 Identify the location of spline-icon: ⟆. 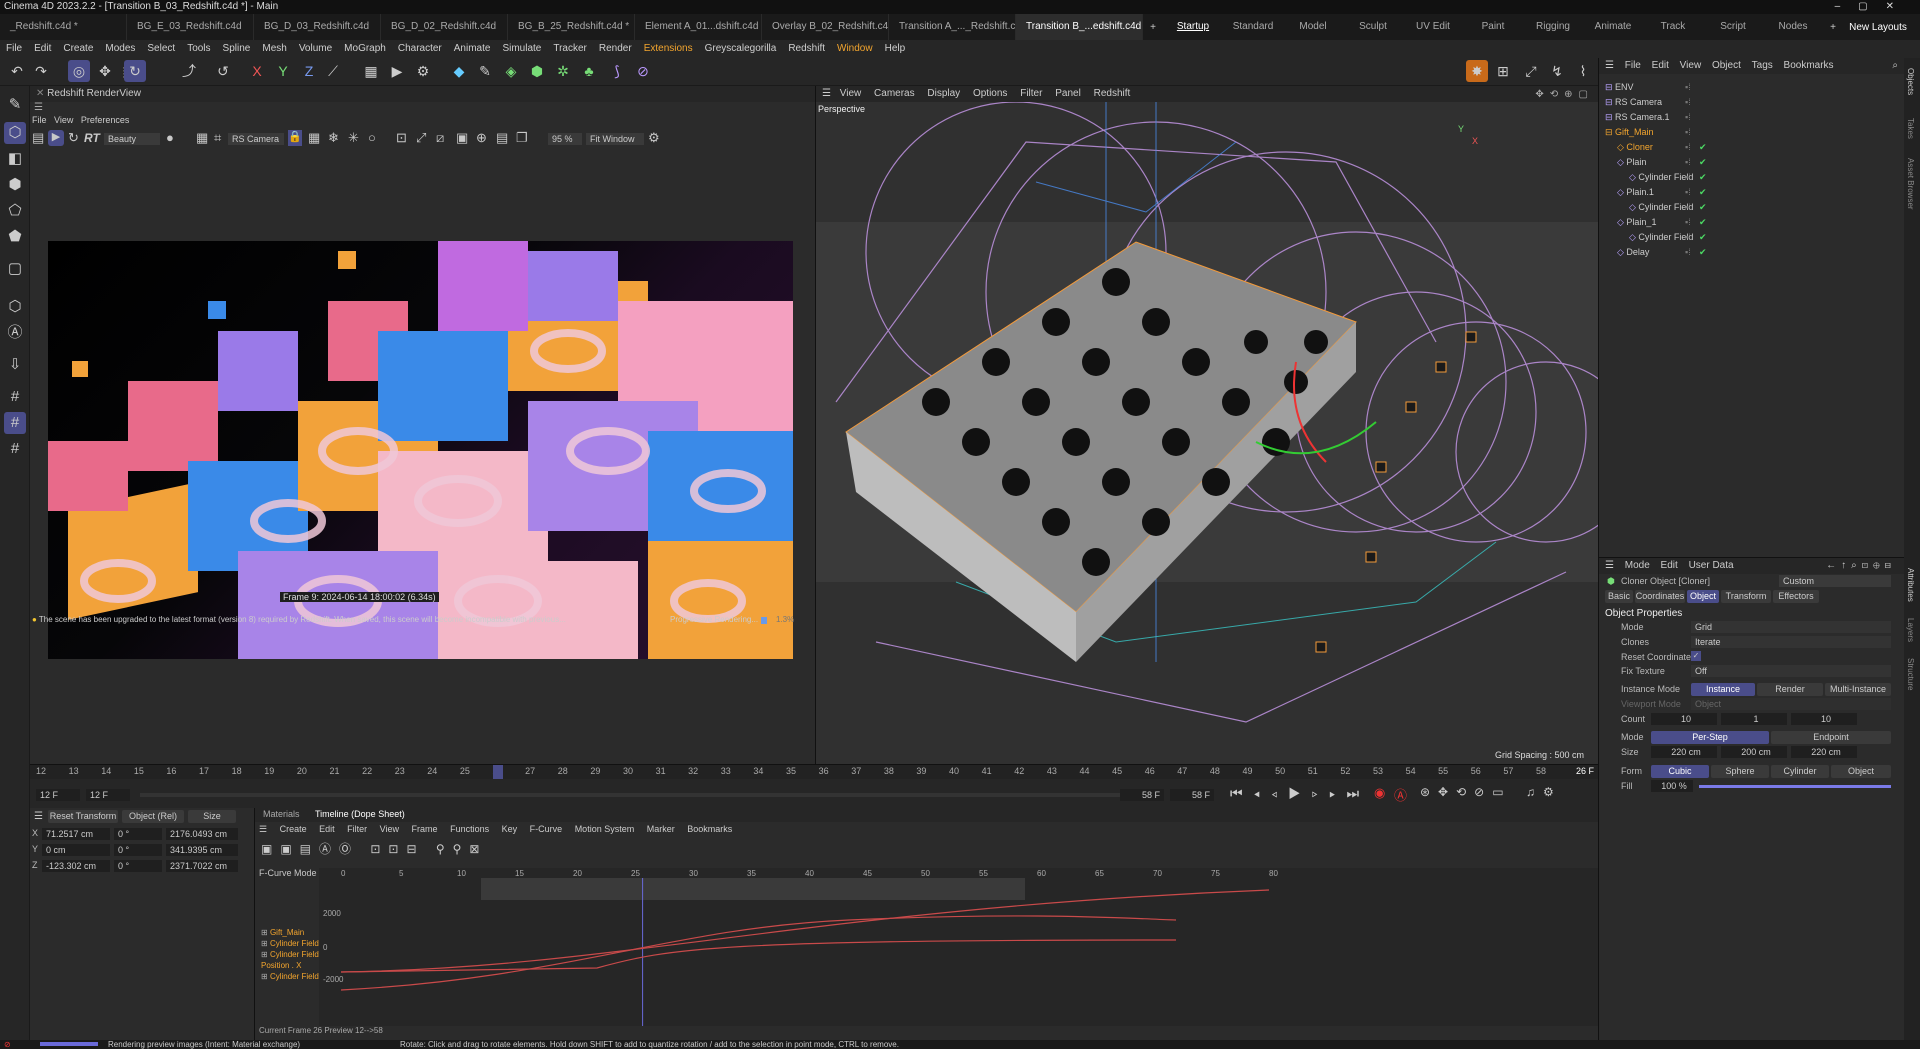
(617, 71).